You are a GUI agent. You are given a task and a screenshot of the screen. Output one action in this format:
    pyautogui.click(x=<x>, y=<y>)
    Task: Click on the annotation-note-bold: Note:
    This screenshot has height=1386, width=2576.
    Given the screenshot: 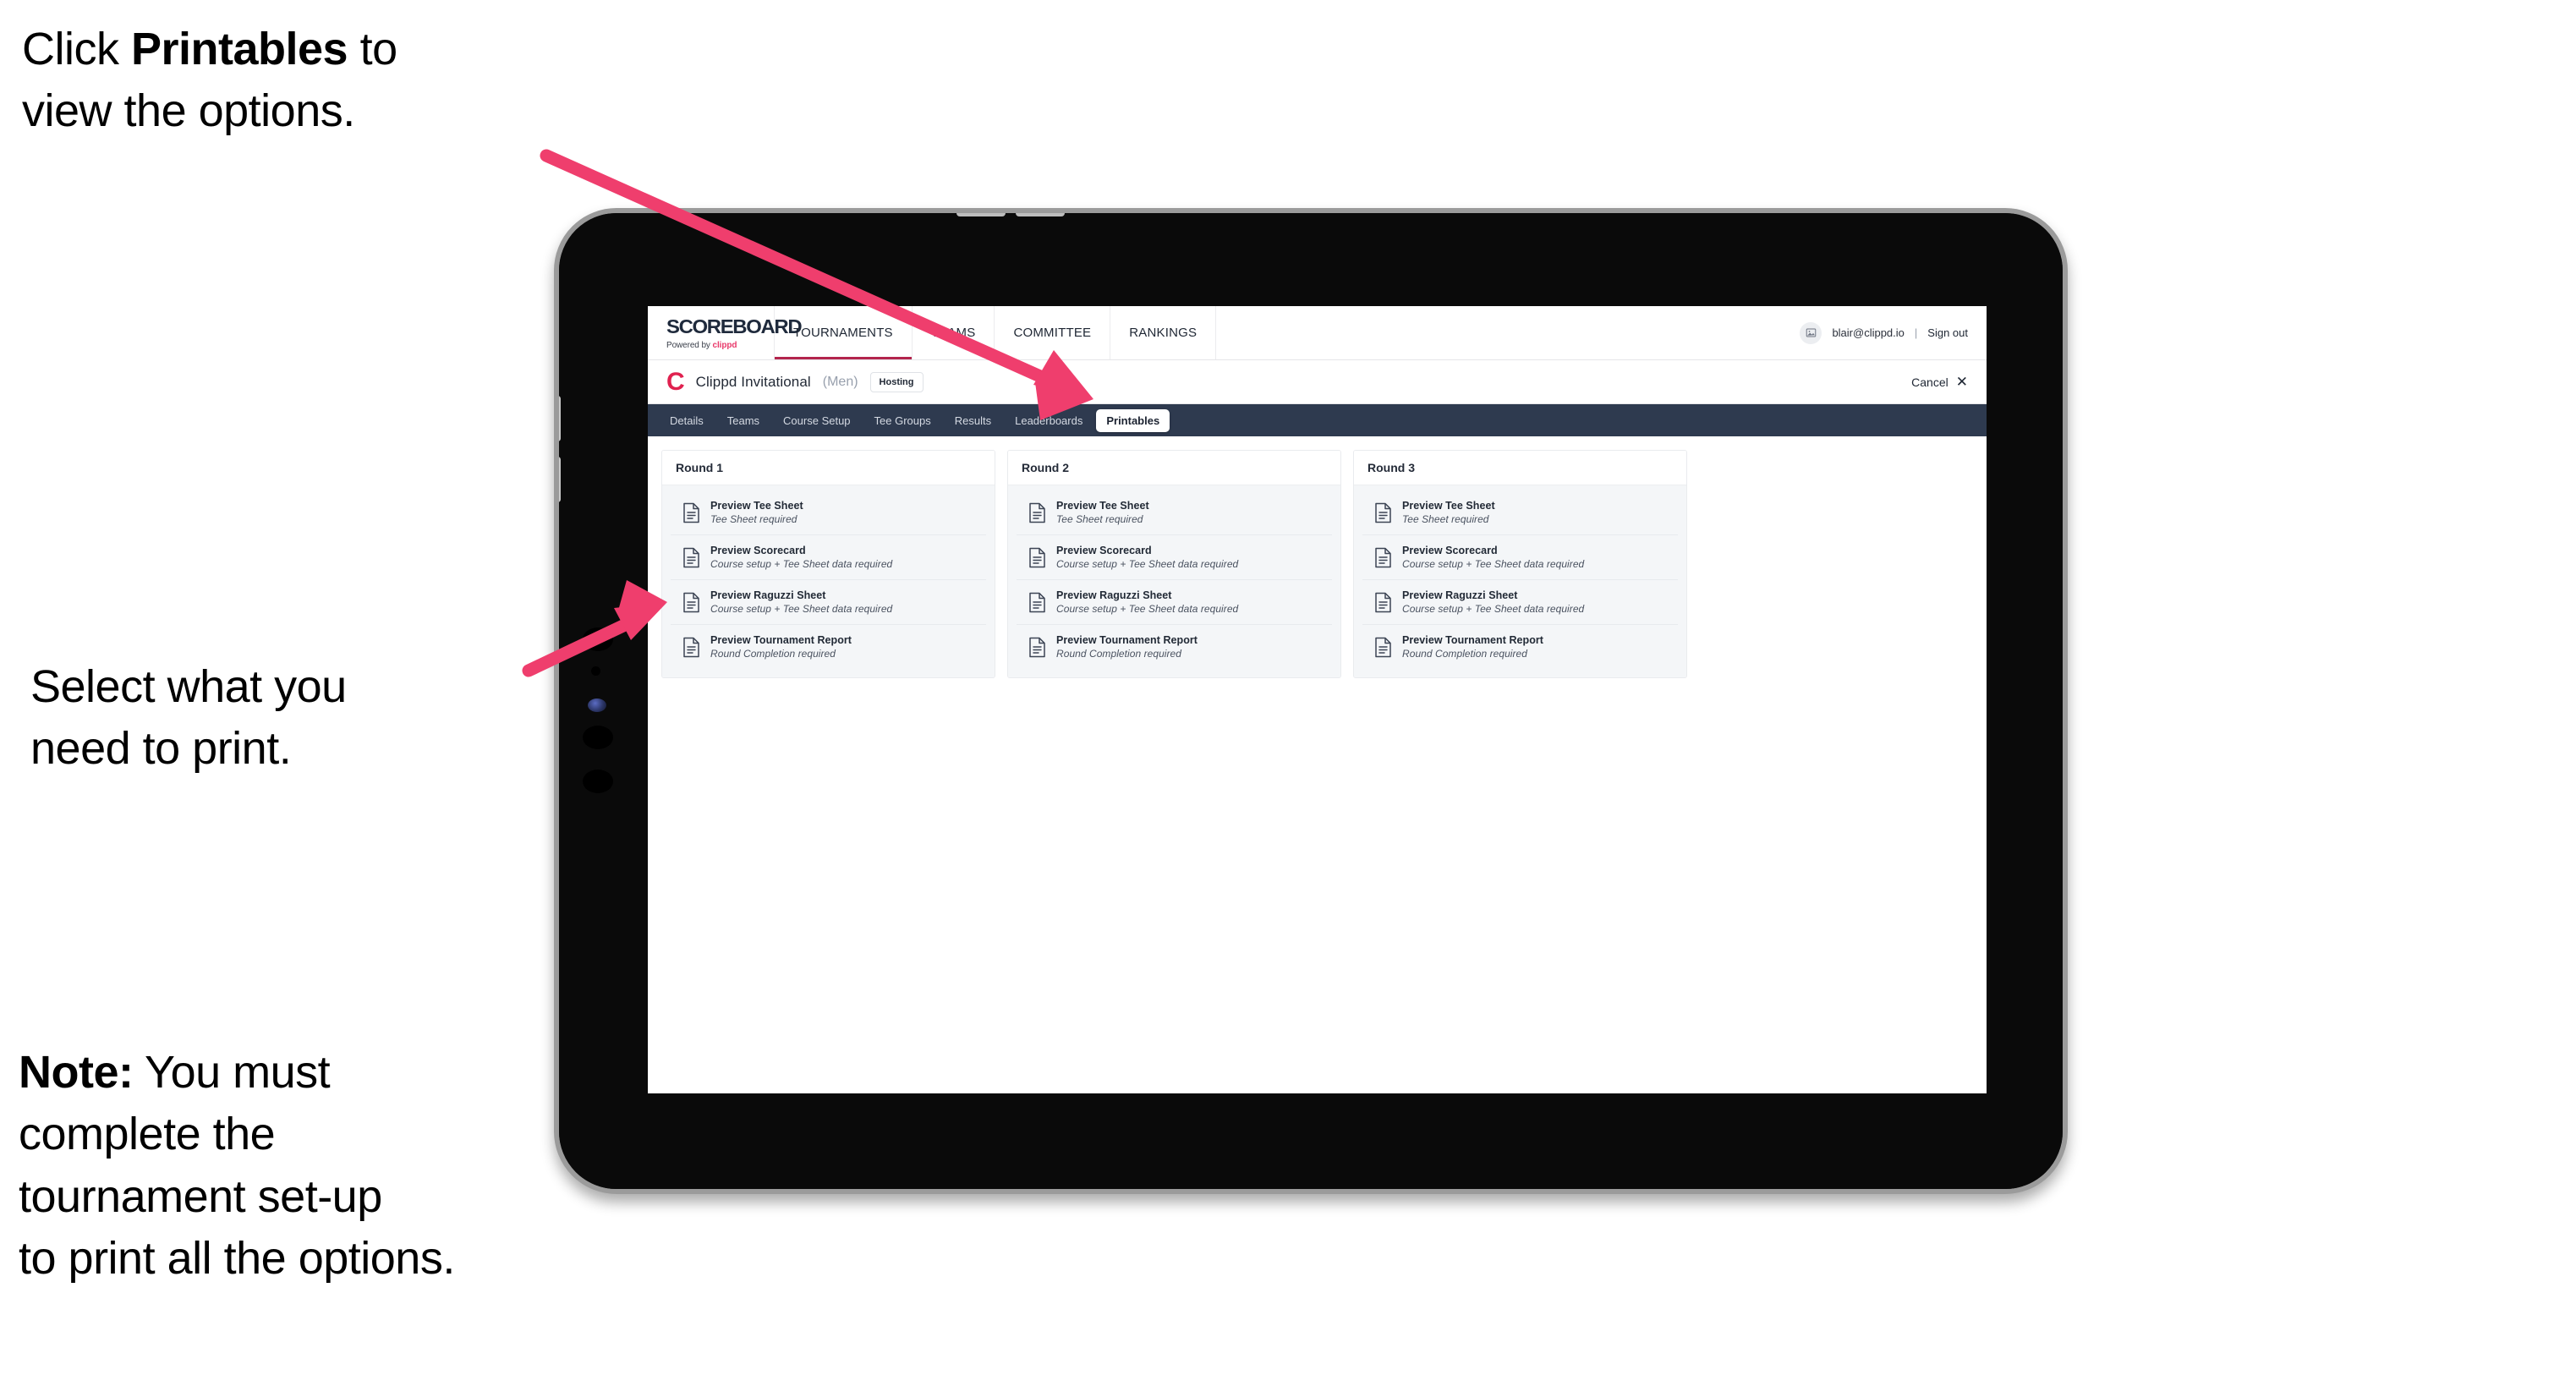 What is the action you would take?
    pyautogui.click(x=76, y=1072)
    